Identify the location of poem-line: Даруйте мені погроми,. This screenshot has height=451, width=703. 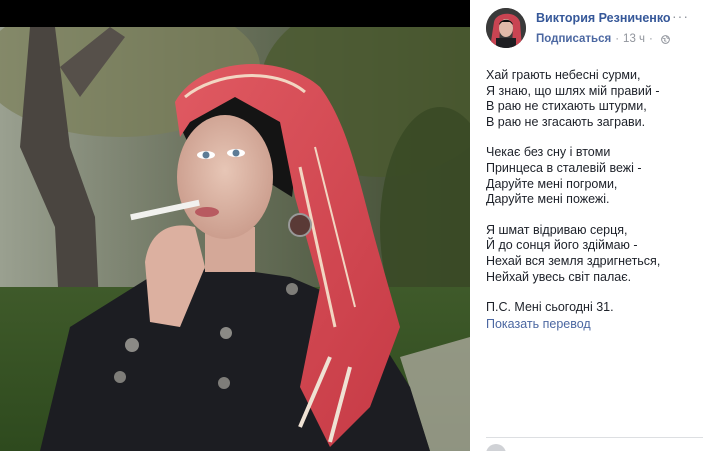
(552, 183).